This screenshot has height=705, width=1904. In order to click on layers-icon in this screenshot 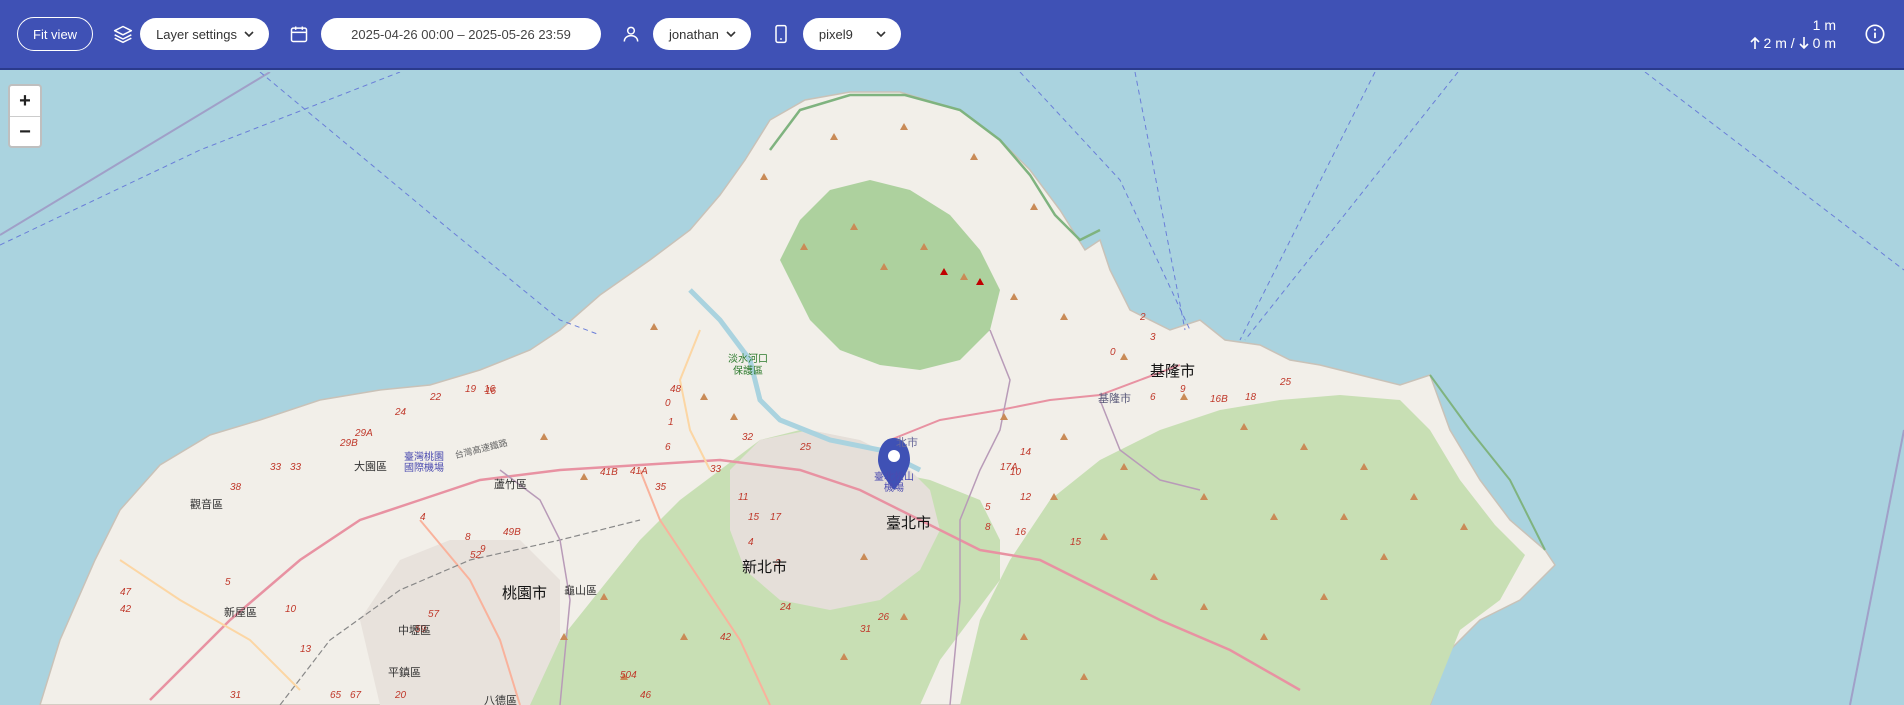, I will do `click(123, 34)`.